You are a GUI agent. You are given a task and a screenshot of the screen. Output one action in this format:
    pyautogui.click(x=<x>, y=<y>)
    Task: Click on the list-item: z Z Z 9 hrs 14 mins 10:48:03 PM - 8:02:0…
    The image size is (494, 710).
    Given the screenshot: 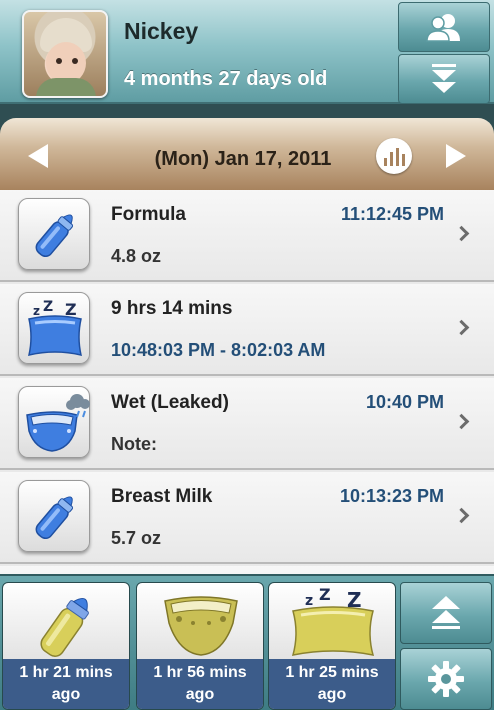 What is the action you would take?
    pyautogui.click(x=247, y=330)
    